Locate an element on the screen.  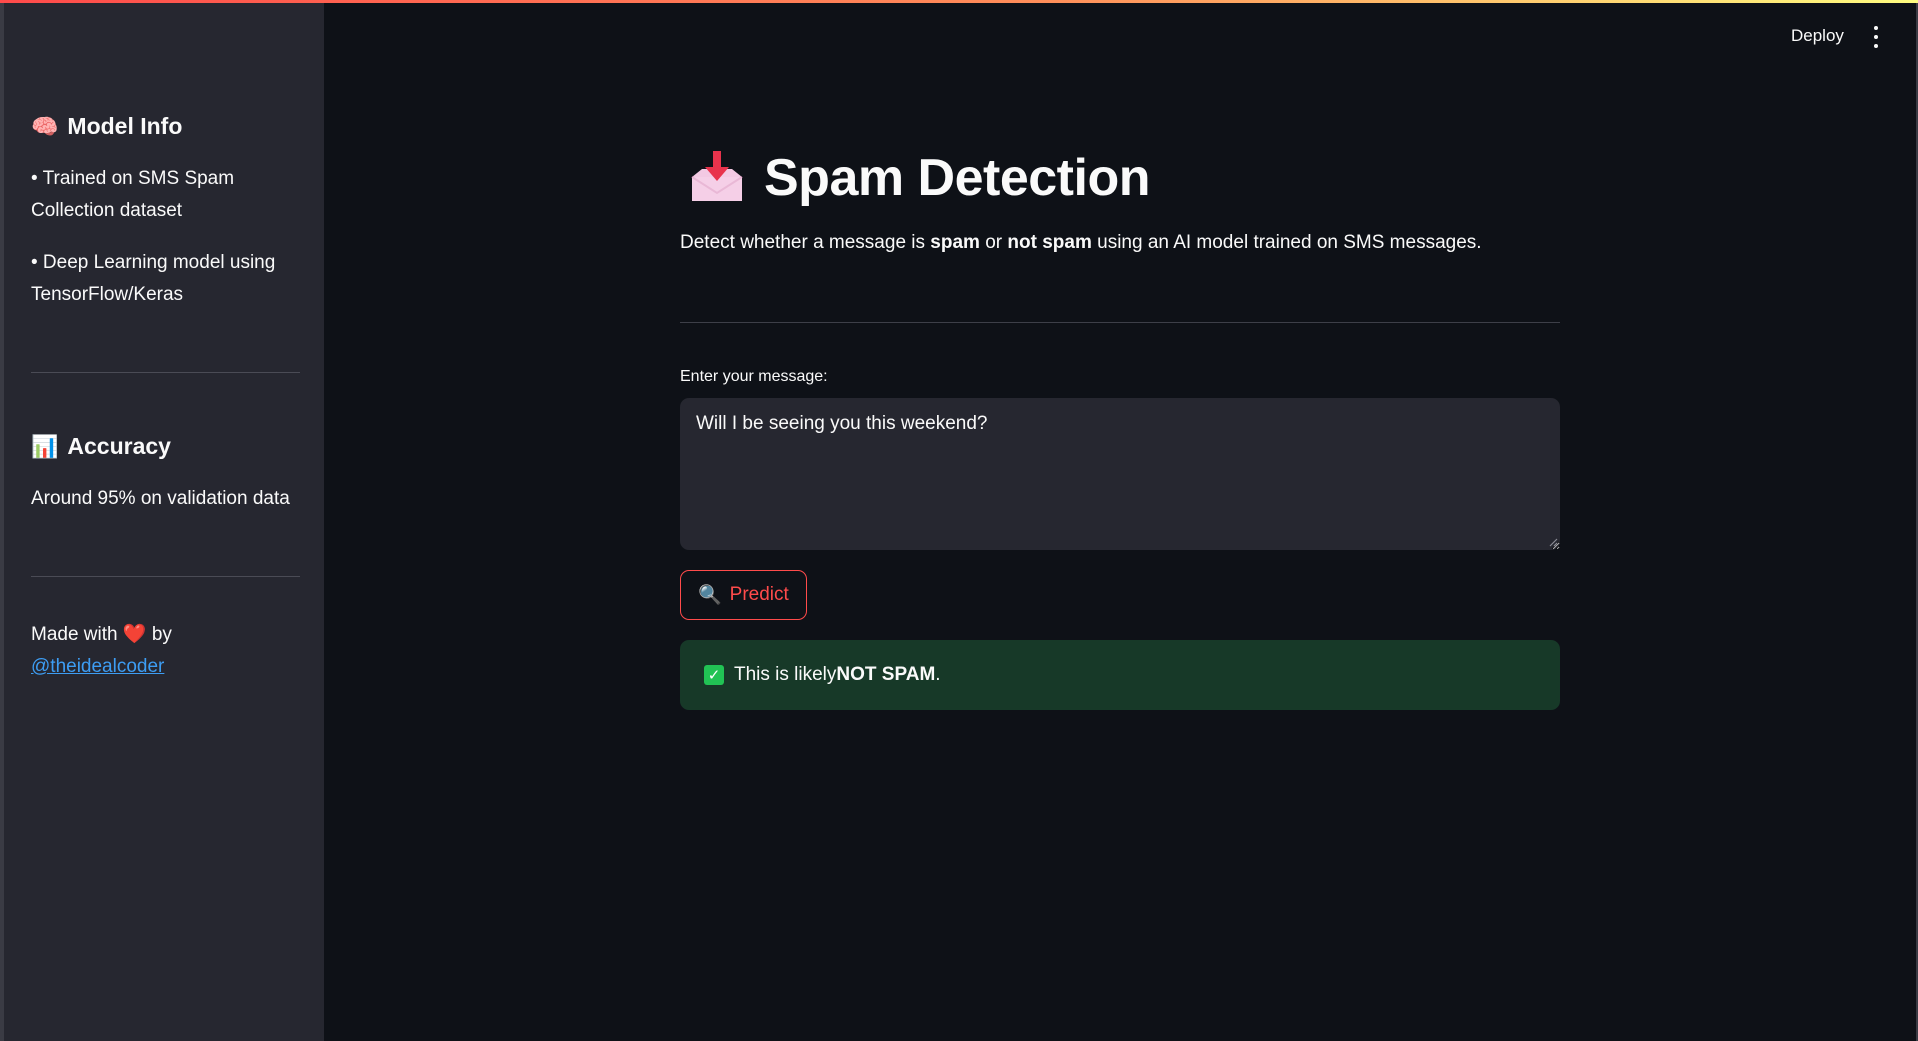
inbox-tray-icon is located at coordinates (717, 176).